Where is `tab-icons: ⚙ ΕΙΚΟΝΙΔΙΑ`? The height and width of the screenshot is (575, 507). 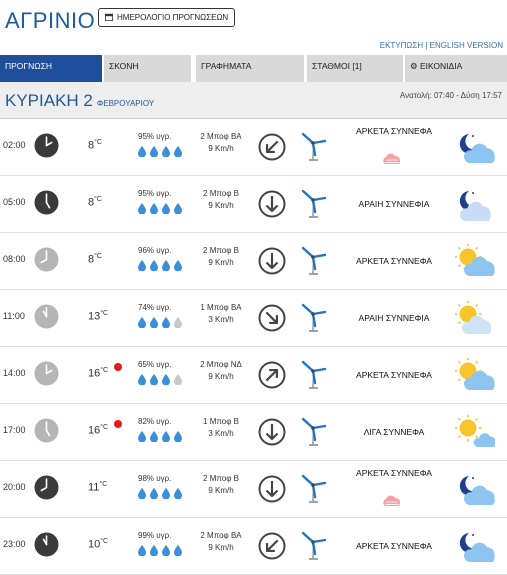 tab-icons: ⚙ ΕΙΚΟΝΙΔΙΑ is located at coordinates (456, 68).